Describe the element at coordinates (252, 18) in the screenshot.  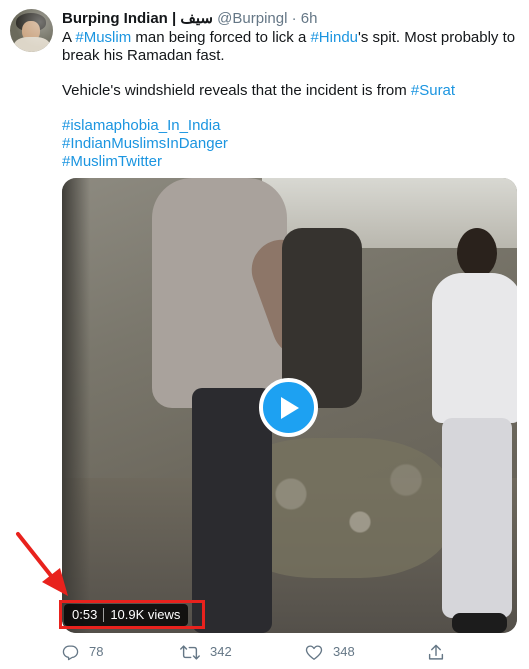
I see `author-handle: @Burpingl` at that location.